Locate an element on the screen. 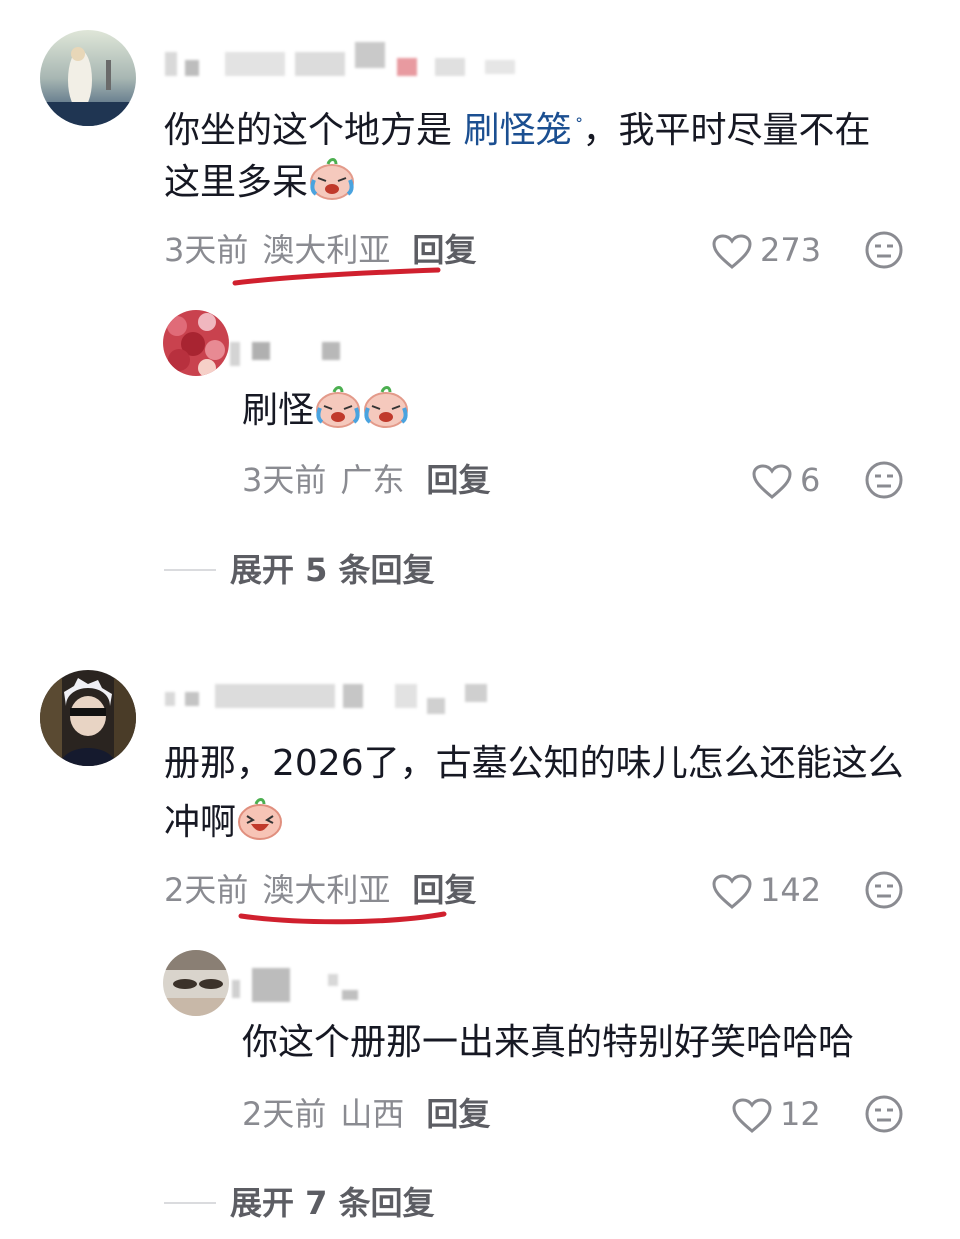  comment-text: 这里多呆 is located at coordinates (236, 182).